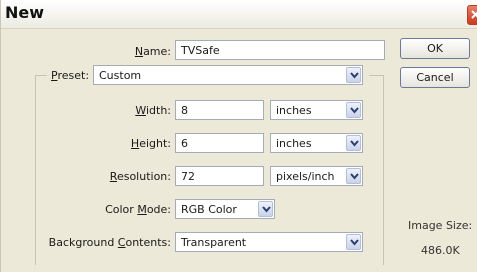  Describe the element at coordinates (294, 143) in the screenshot. I see `height-unit-value: inches` at that location.